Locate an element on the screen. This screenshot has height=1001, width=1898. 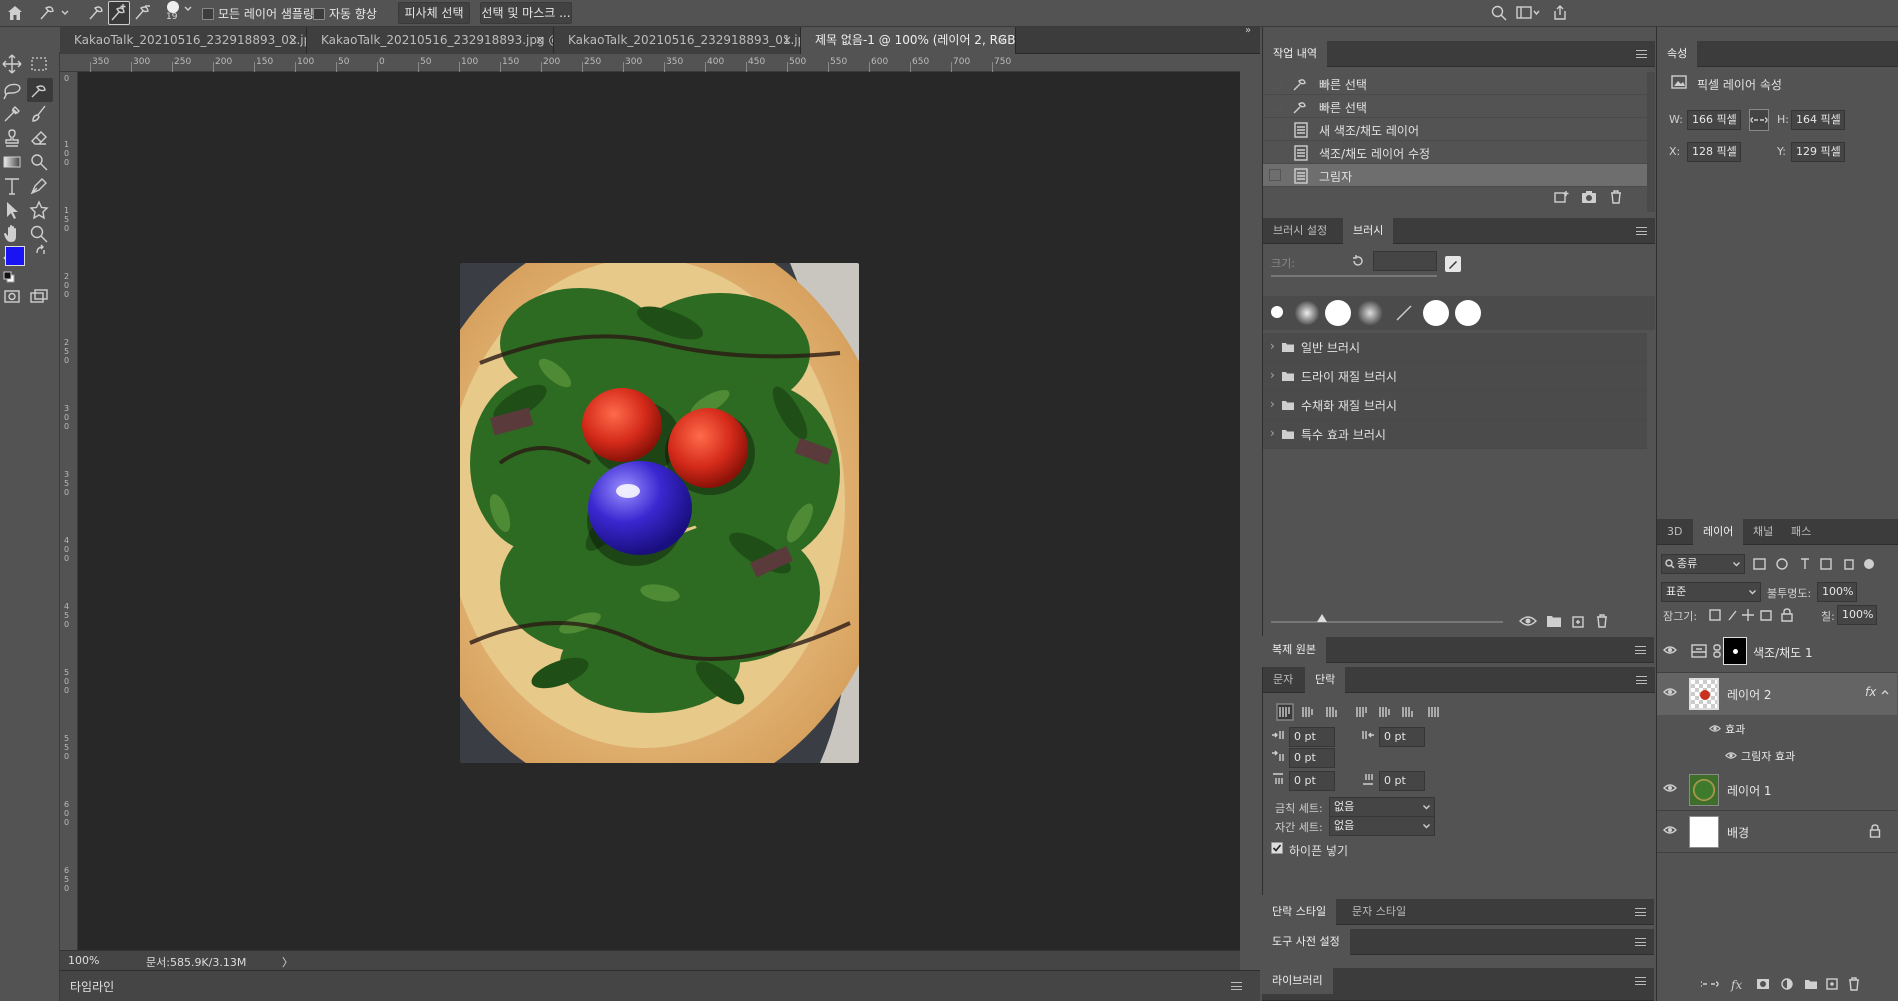
pen-tool-icon is located at coordinates (40, 186).